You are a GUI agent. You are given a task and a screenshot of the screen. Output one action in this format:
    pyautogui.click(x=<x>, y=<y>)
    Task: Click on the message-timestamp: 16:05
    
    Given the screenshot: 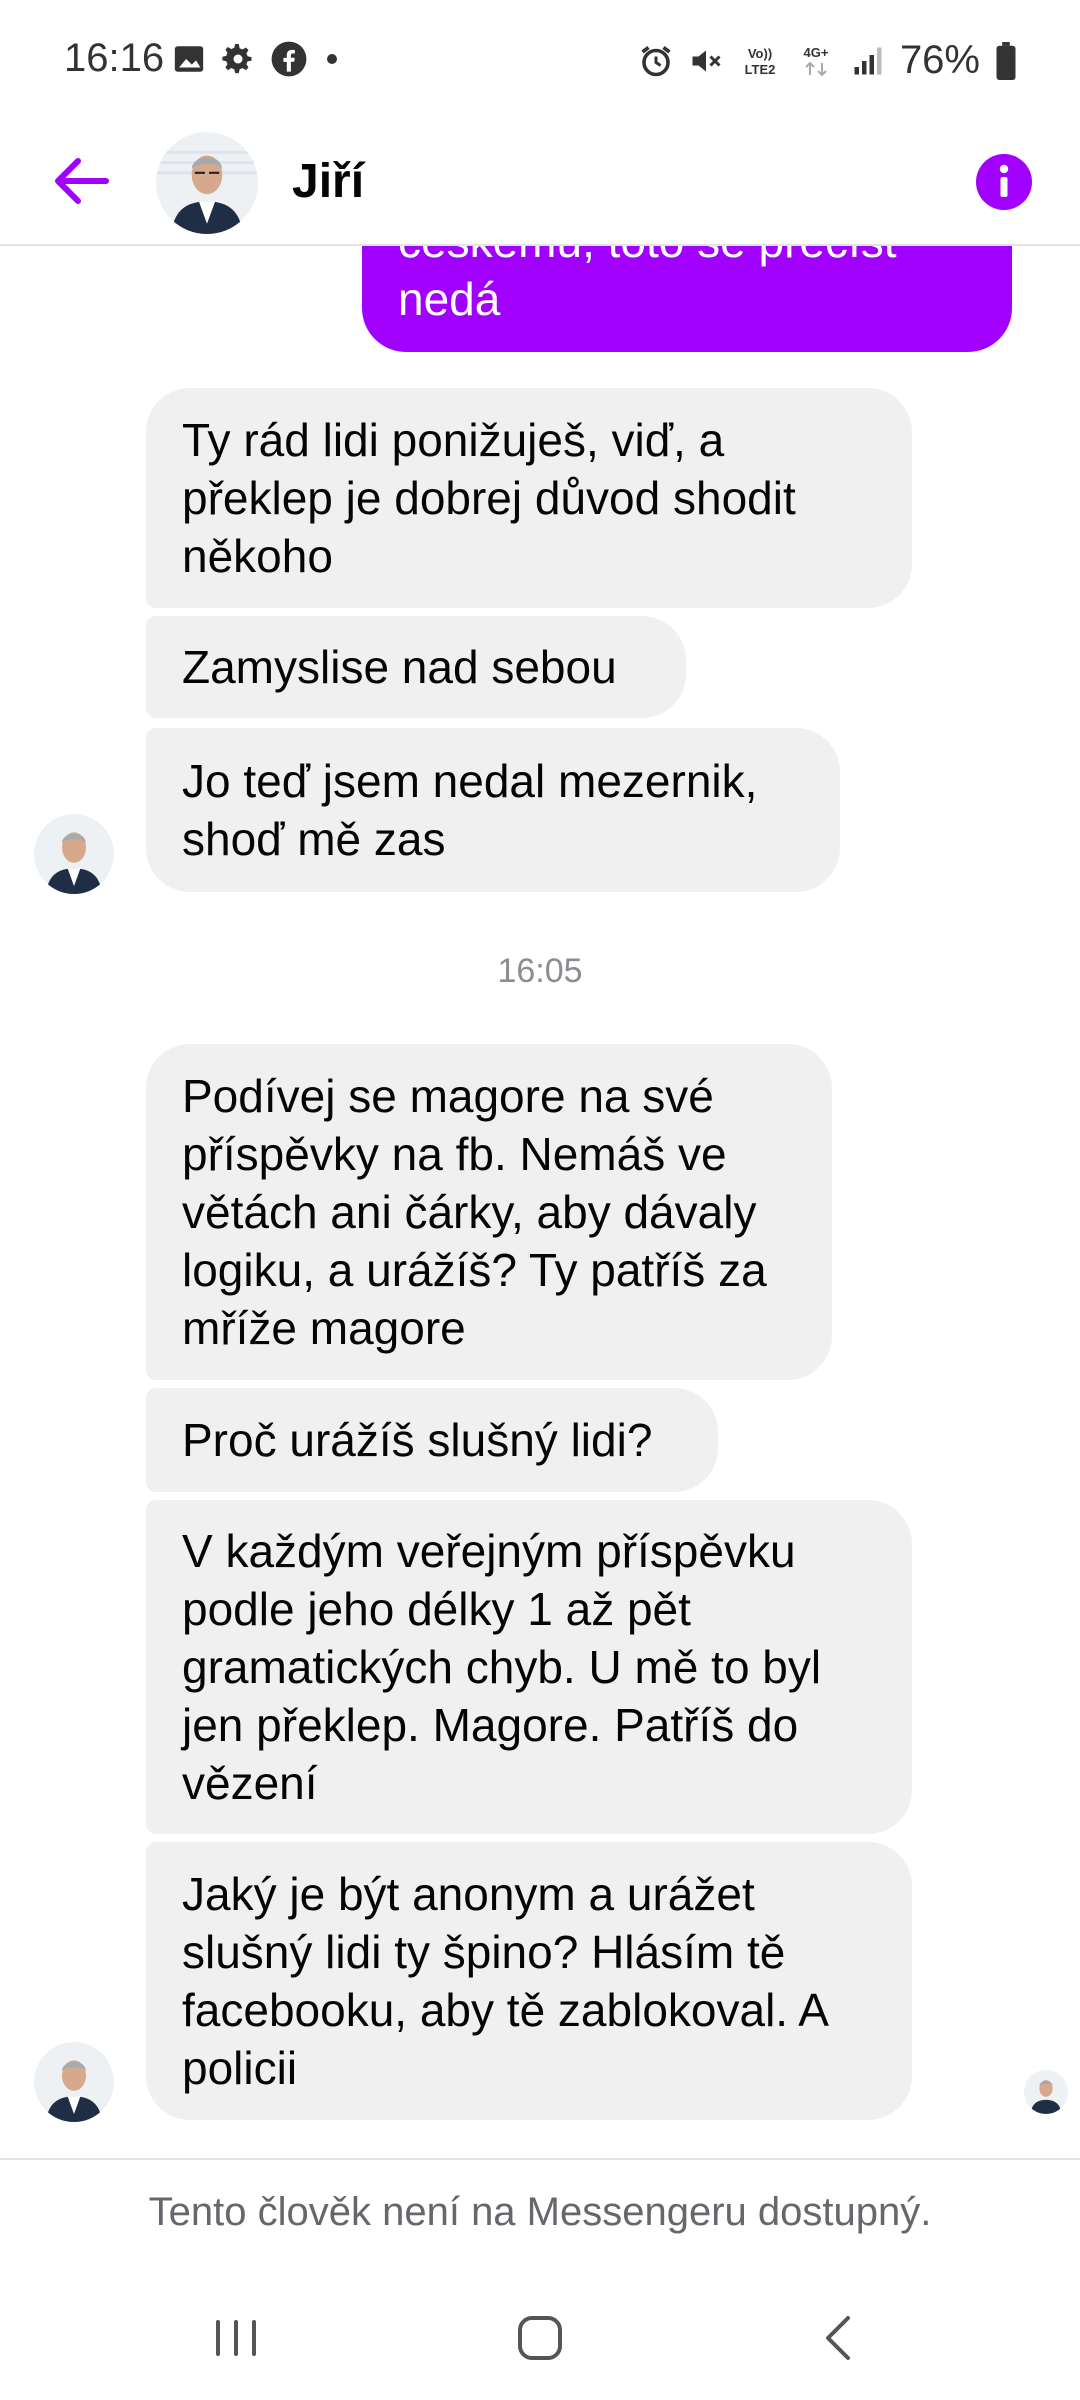 What is the action you would take?
    pyautogui.click(x=540, y=971)
    